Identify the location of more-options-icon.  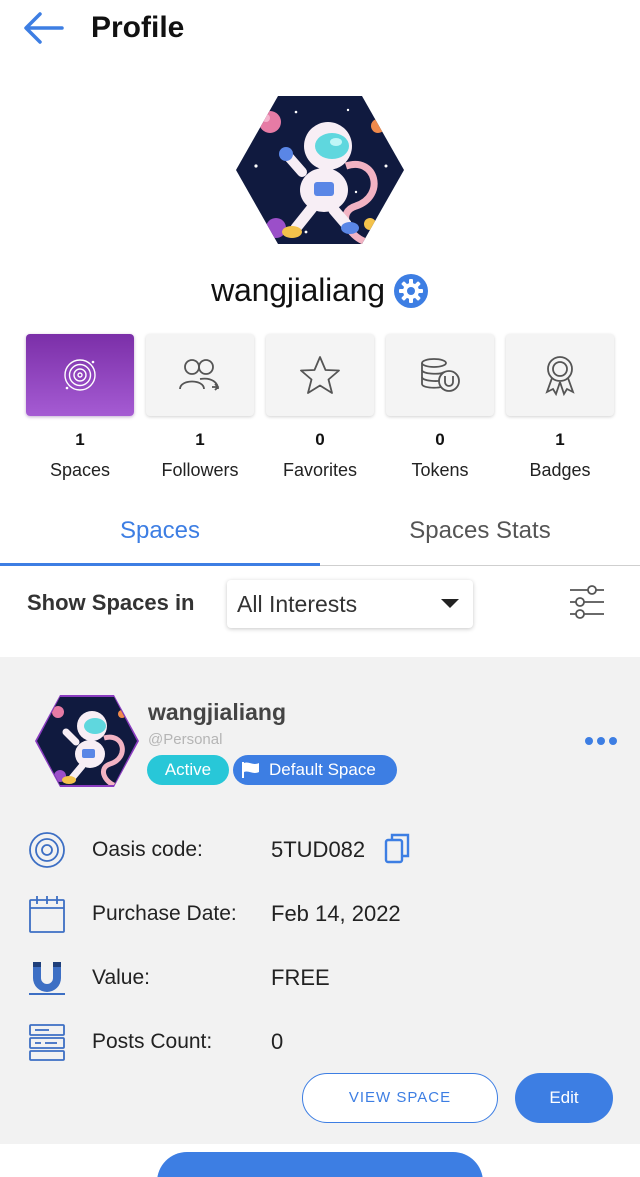
(601, 741).